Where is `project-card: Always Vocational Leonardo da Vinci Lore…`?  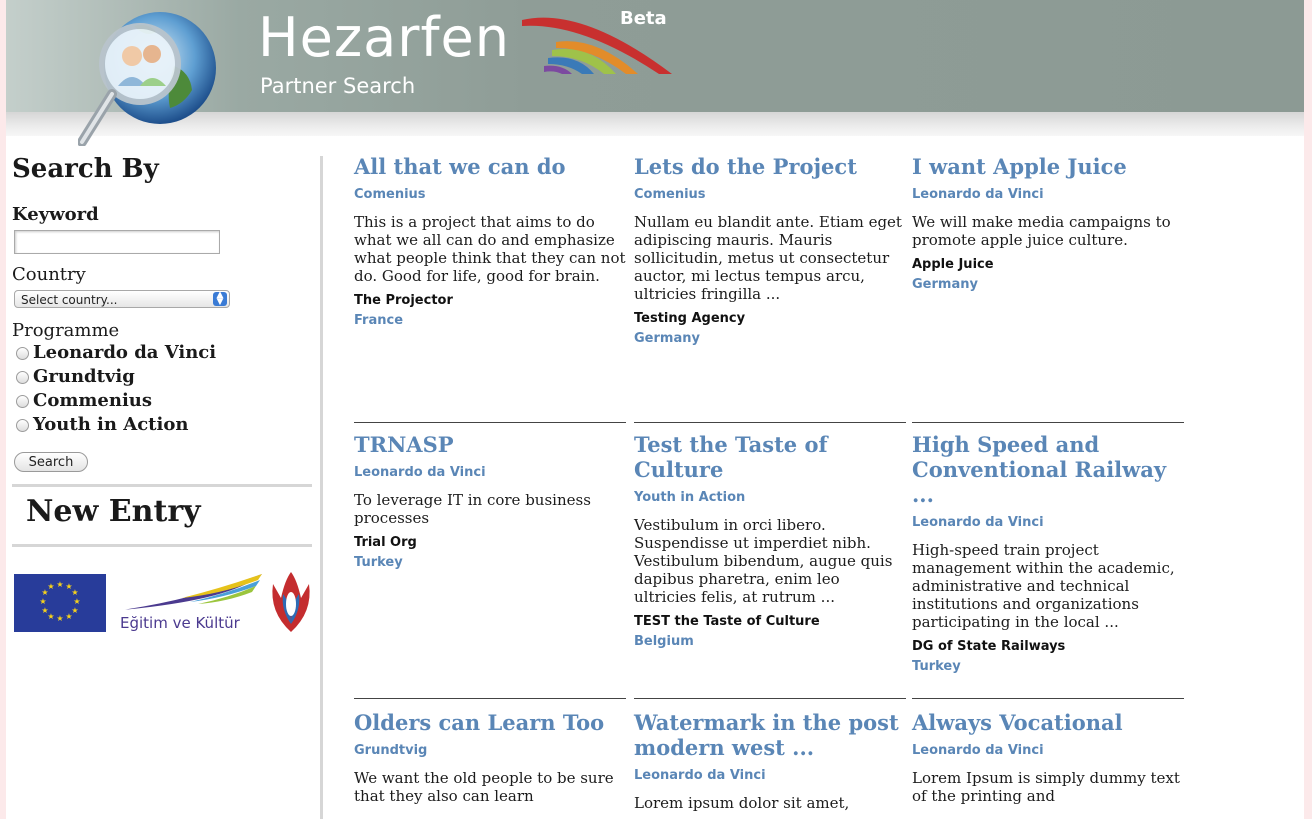 project-card: Always Vocational Leonardo da Vinci Lore… is located at coordinates (1048, 757).